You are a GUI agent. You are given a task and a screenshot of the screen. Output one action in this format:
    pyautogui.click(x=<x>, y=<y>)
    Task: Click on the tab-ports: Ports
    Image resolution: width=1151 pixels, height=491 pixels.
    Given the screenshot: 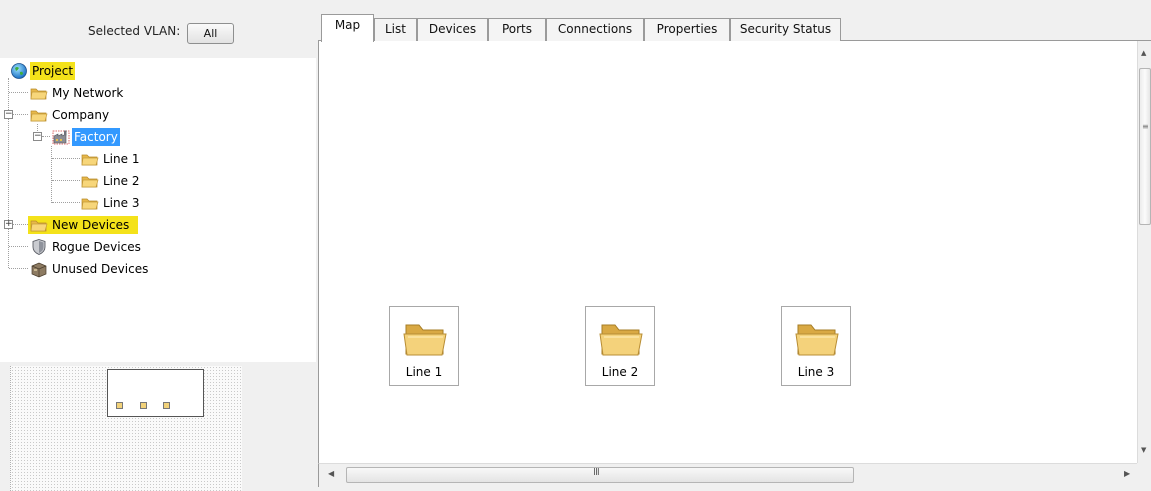 What is the action you would take?
    pyautogui.click(x=517, y=29)
    